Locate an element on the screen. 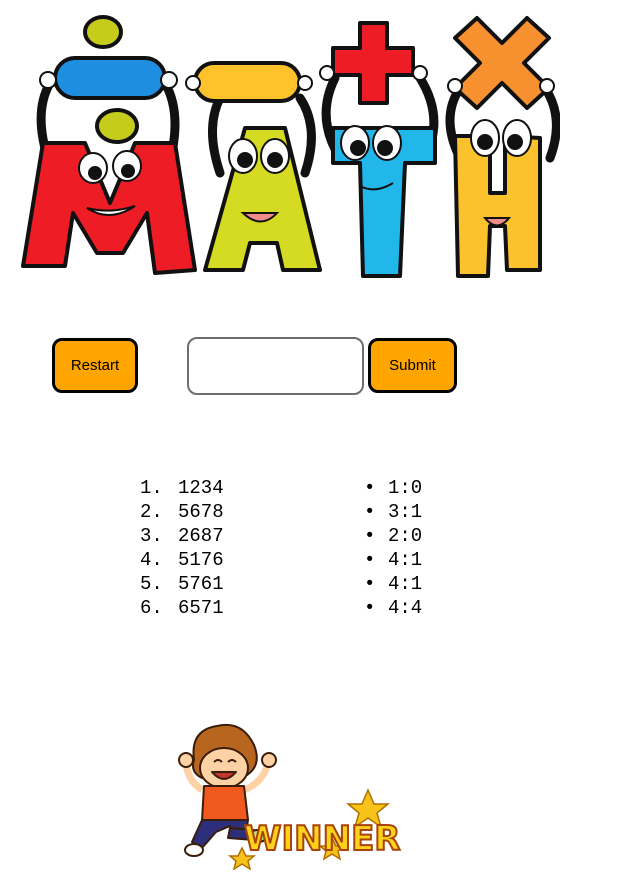 The image size is (625, 892). score-history-list: • 1:0 • 3:1 • 2:0 • 4:1 • 4:1 • 4:4 is located at coordinates (393, 548).